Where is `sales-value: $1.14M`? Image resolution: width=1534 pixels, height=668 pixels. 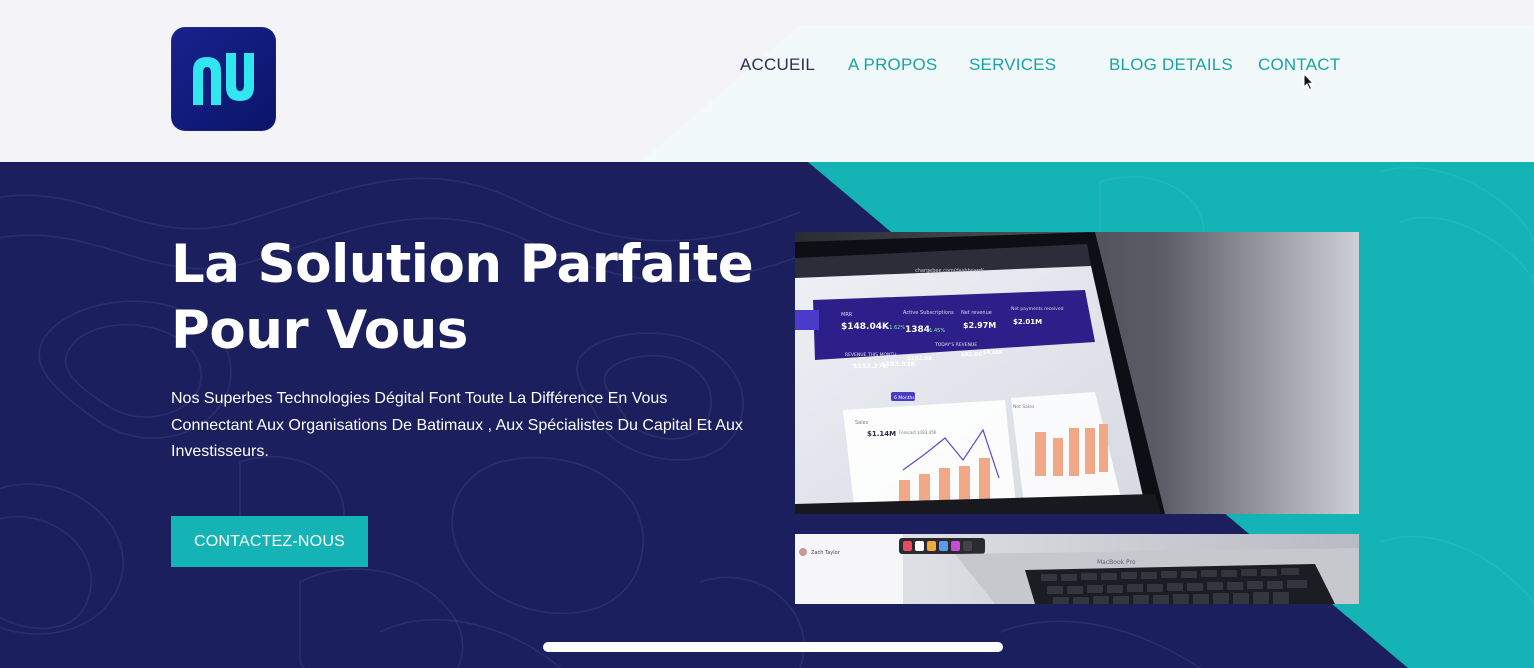
sales-value: $1.14M is located at coordinates (881, 434).